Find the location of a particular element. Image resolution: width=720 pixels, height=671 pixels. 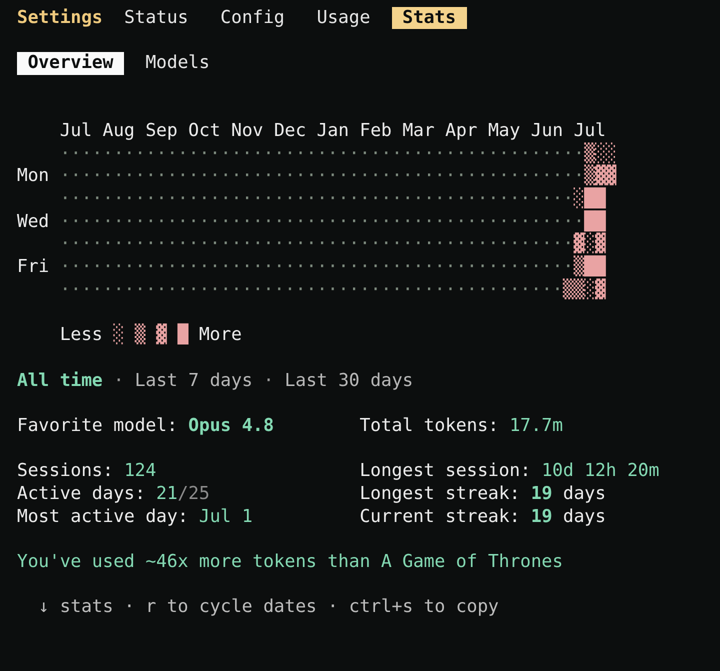

activity-cell: ▒ is located at coordinates (579, 290).